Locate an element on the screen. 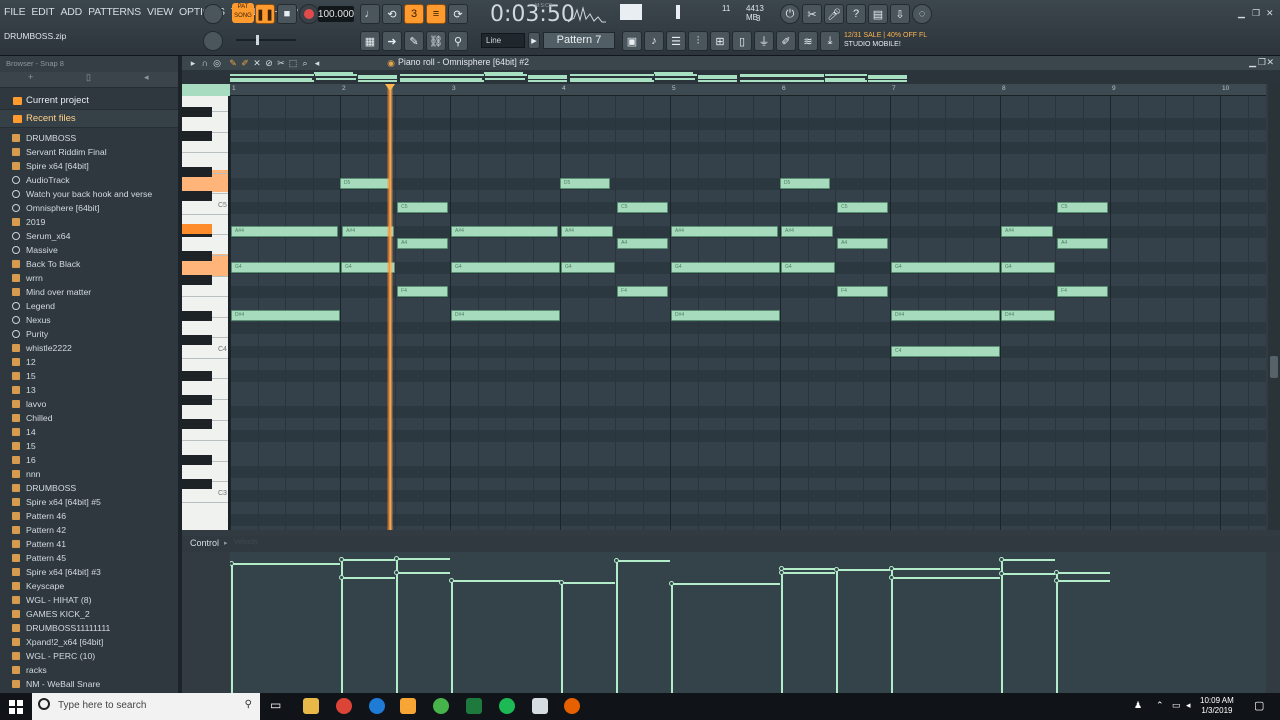 The height and width of the screenshot is (720, 1280). excel-icon is located at coordinates (474, 706).